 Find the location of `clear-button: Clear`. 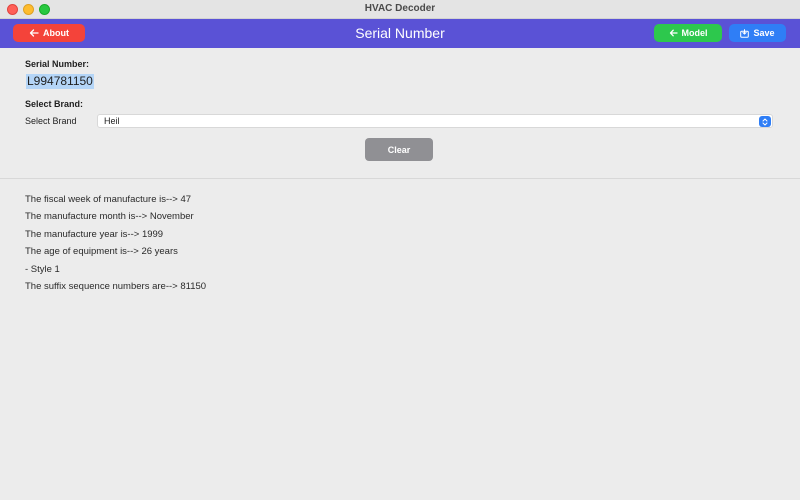

clear-button: Clear is located at coordinates (399, 149).